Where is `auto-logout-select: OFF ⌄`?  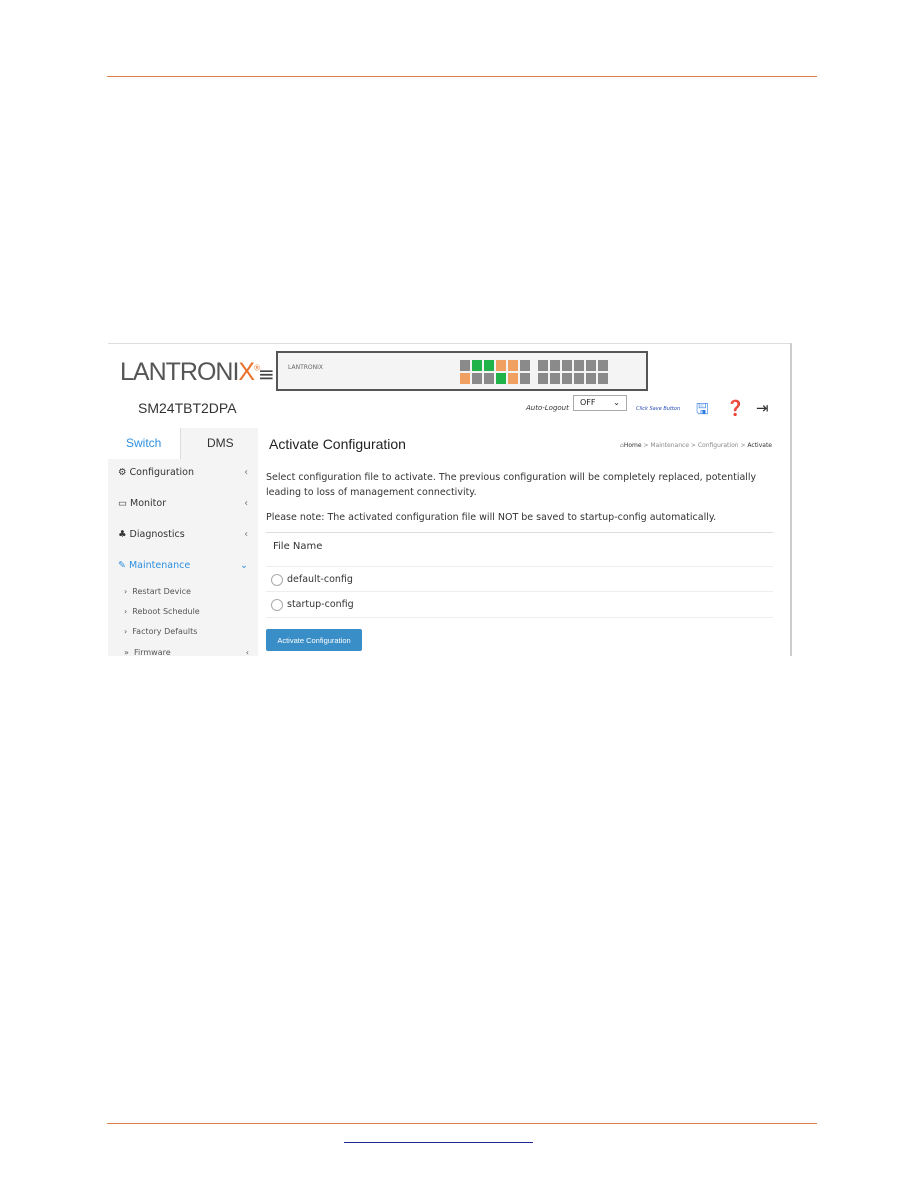 auto-logout-select: OFF ⌄ is located at coordinates (600, 403).